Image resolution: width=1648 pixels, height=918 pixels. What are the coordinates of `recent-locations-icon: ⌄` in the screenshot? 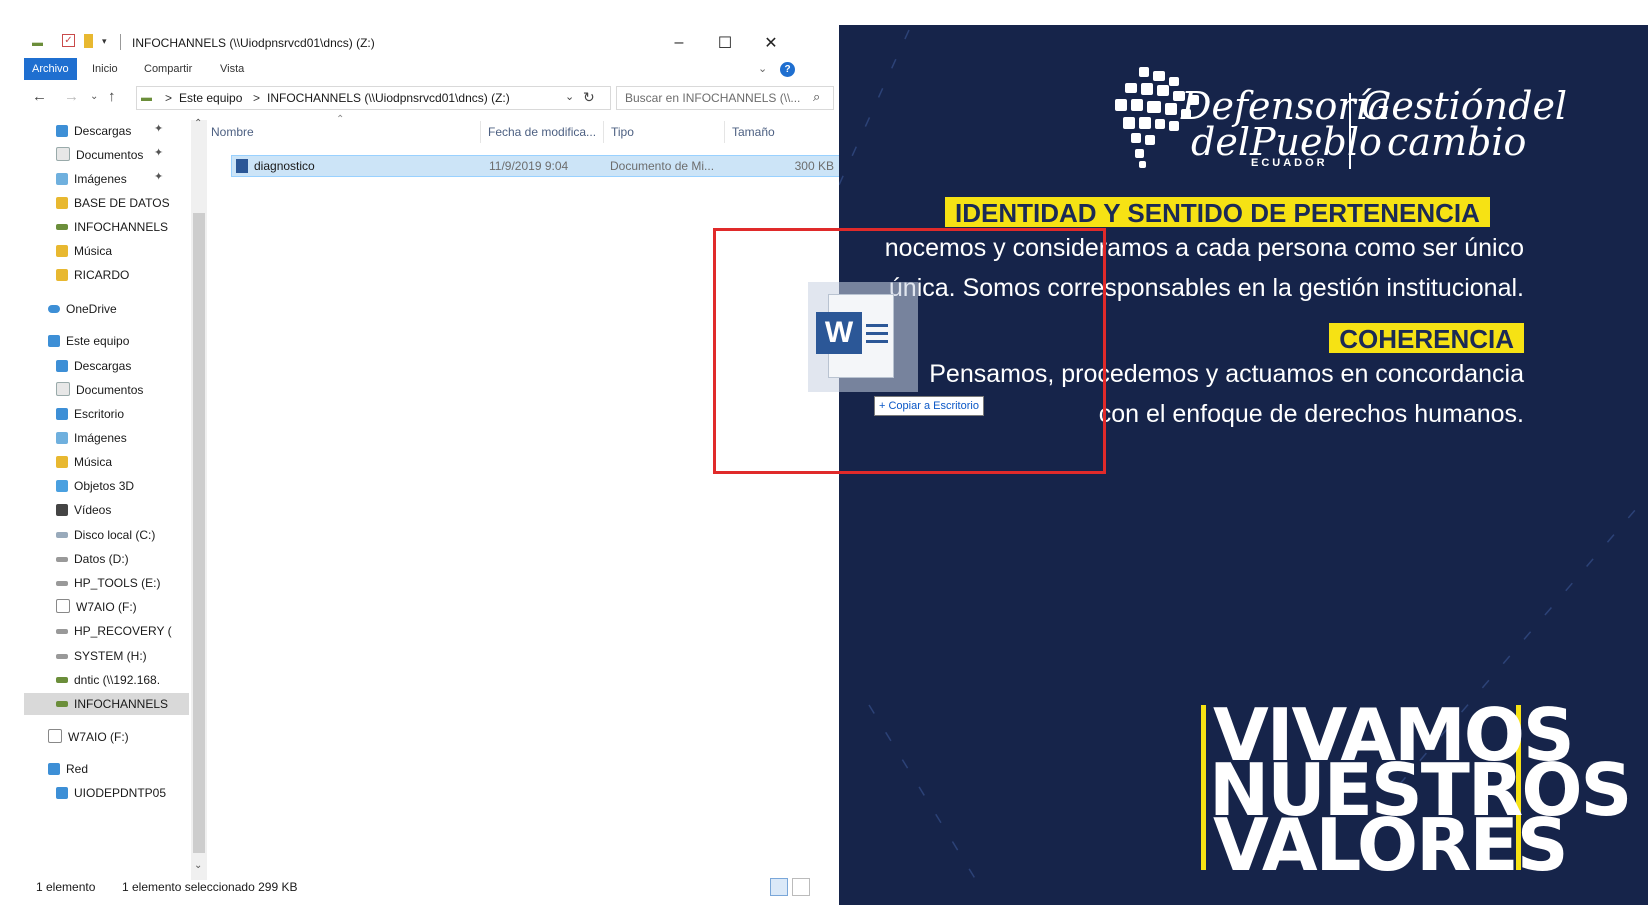 It's located at (94, 96).